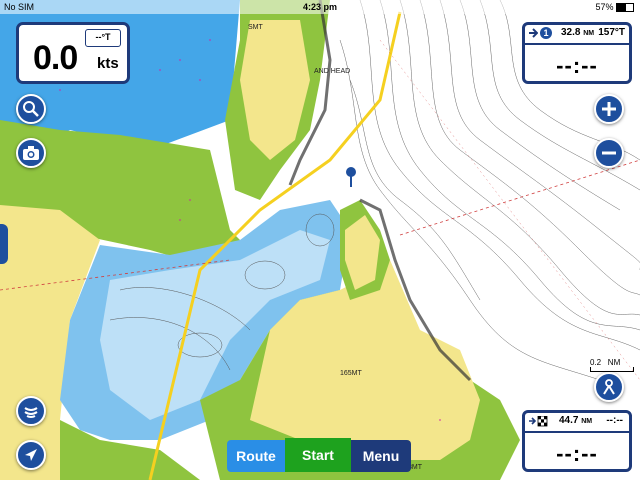  What do you see at coordinates (351, 373) in the screenshot?
I see `map-label-height-1: 165MT` at bounding box center [351, 373].